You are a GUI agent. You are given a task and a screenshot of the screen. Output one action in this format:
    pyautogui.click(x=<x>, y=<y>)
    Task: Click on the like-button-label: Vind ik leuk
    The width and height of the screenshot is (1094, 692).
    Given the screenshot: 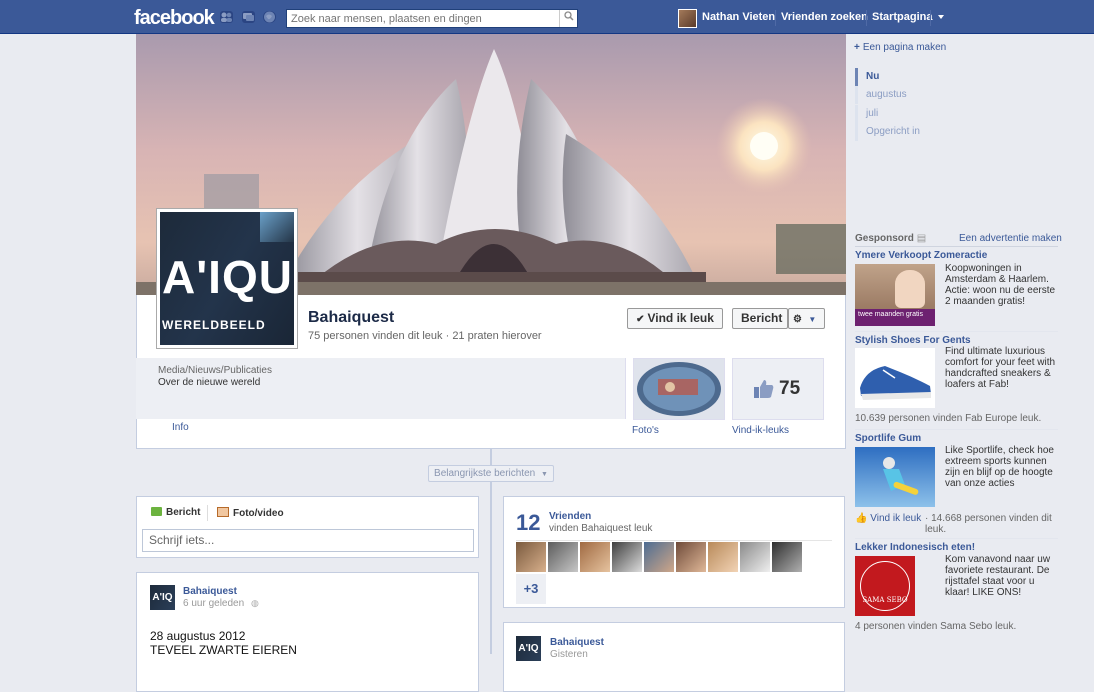 What is the action you would take?
    pyautogui.click(x=680, y=318)
    